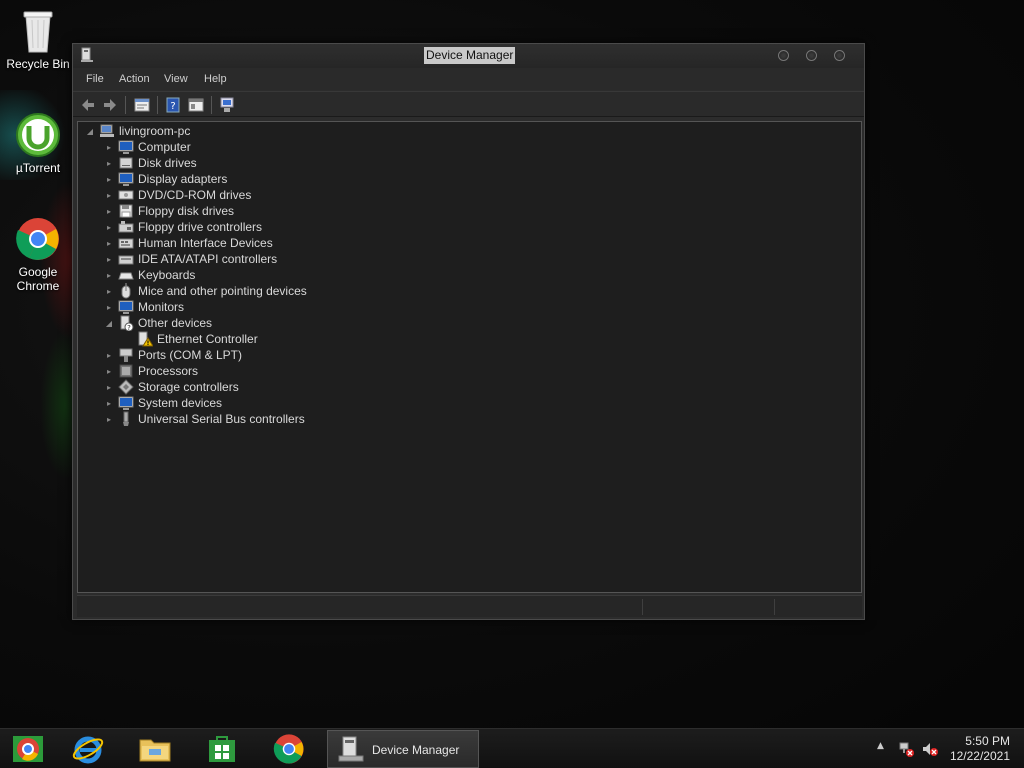 The width and height of the screenshot is (1024, 768). Describe the element at coordinates (180, 403) in the screenshot. I see `tree-node-label: System devices` at that location.